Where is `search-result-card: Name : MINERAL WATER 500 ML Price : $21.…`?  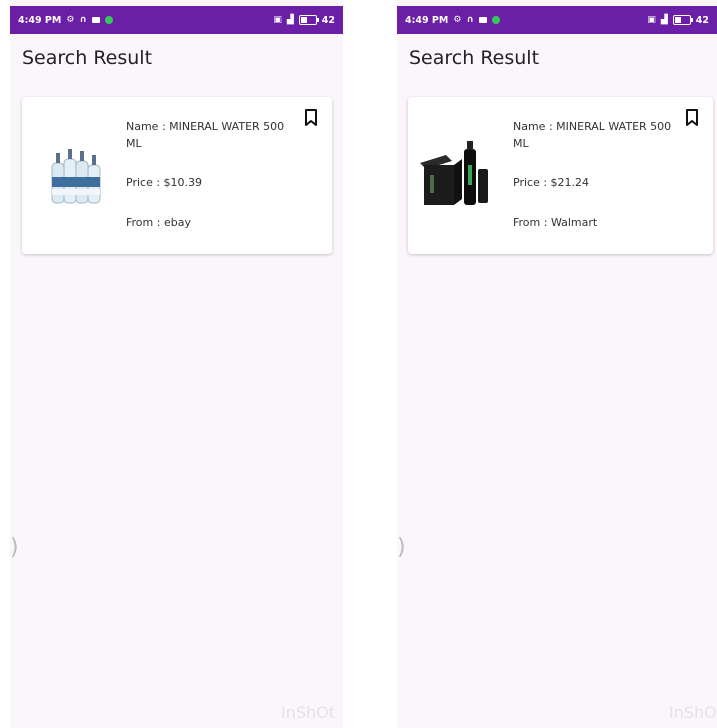
search-result-card: Name : MINERAL WATER 500 ML Price : $21.… is located at coordinates (560, 175).